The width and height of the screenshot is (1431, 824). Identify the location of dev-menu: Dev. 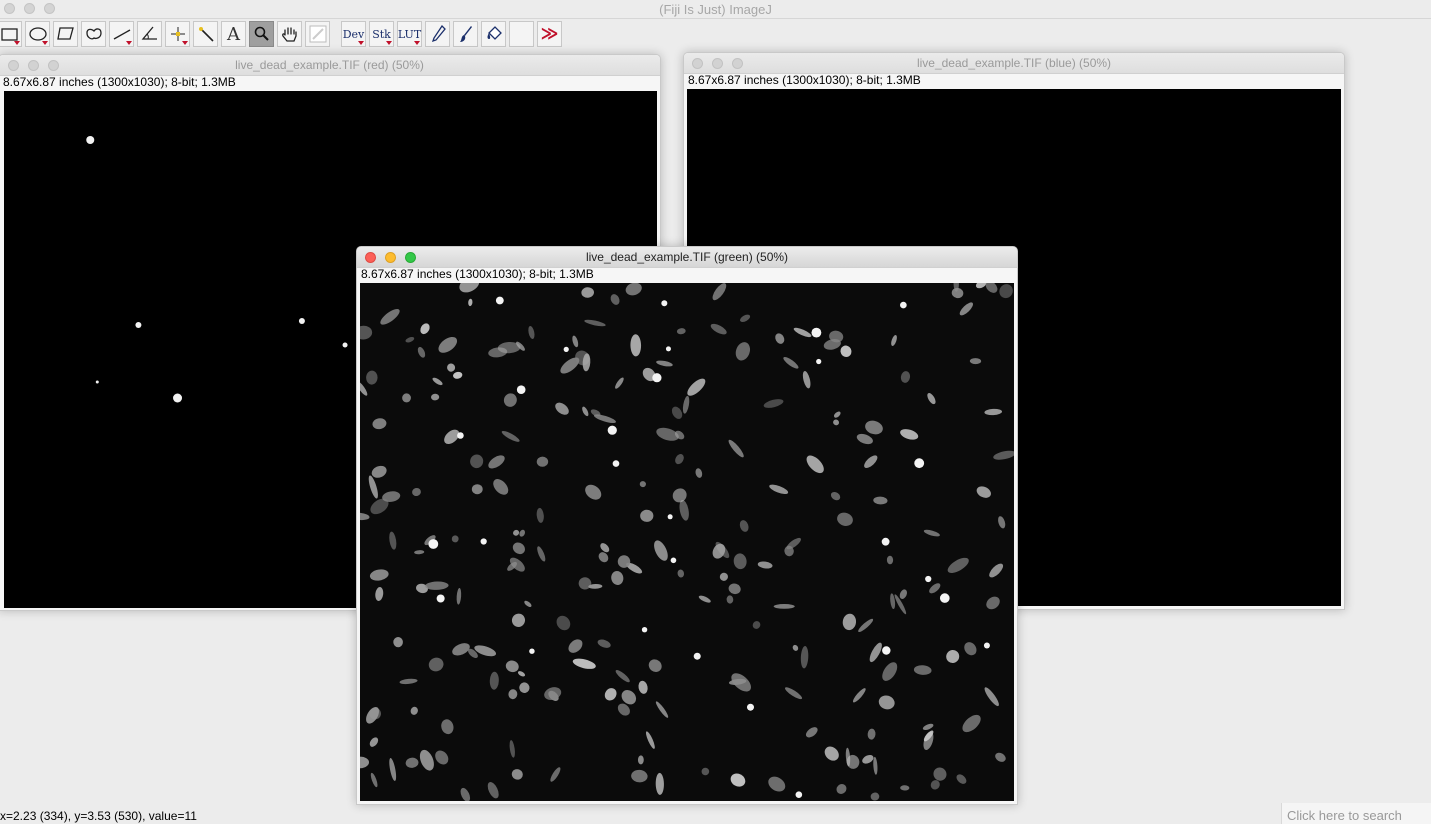
(353, 34).